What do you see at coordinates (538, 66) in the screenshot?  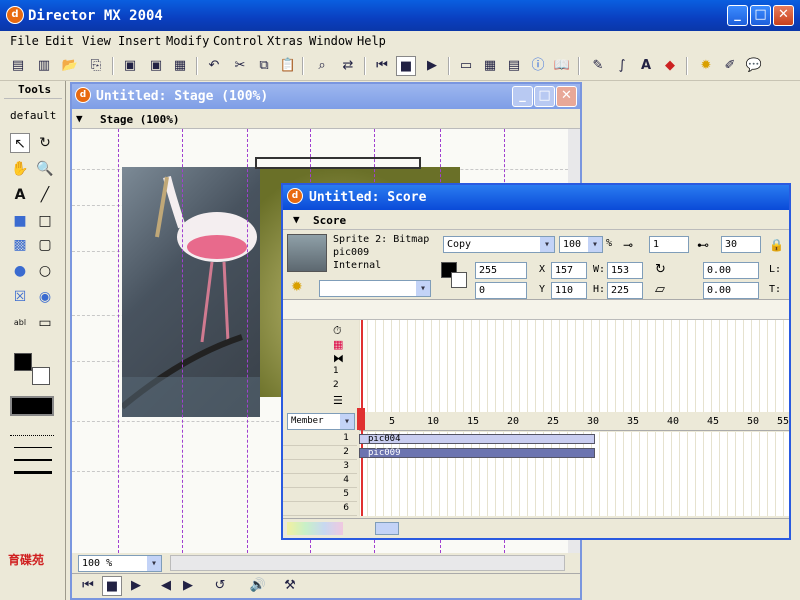 I see `property-inspector-icon: ⓘ` at bounding box center [538, 66].